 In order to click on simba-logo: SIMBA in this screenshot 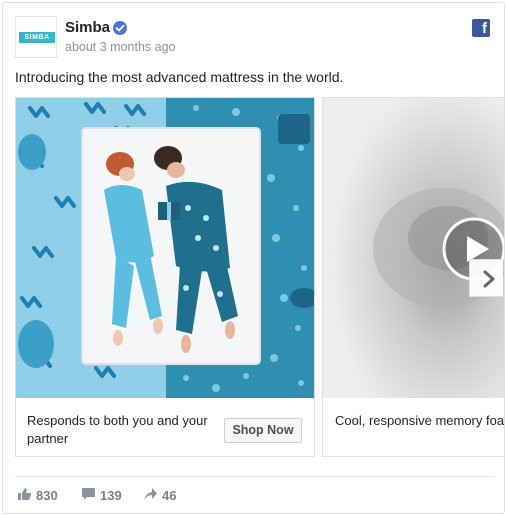, I will do `click(37, 37)`.